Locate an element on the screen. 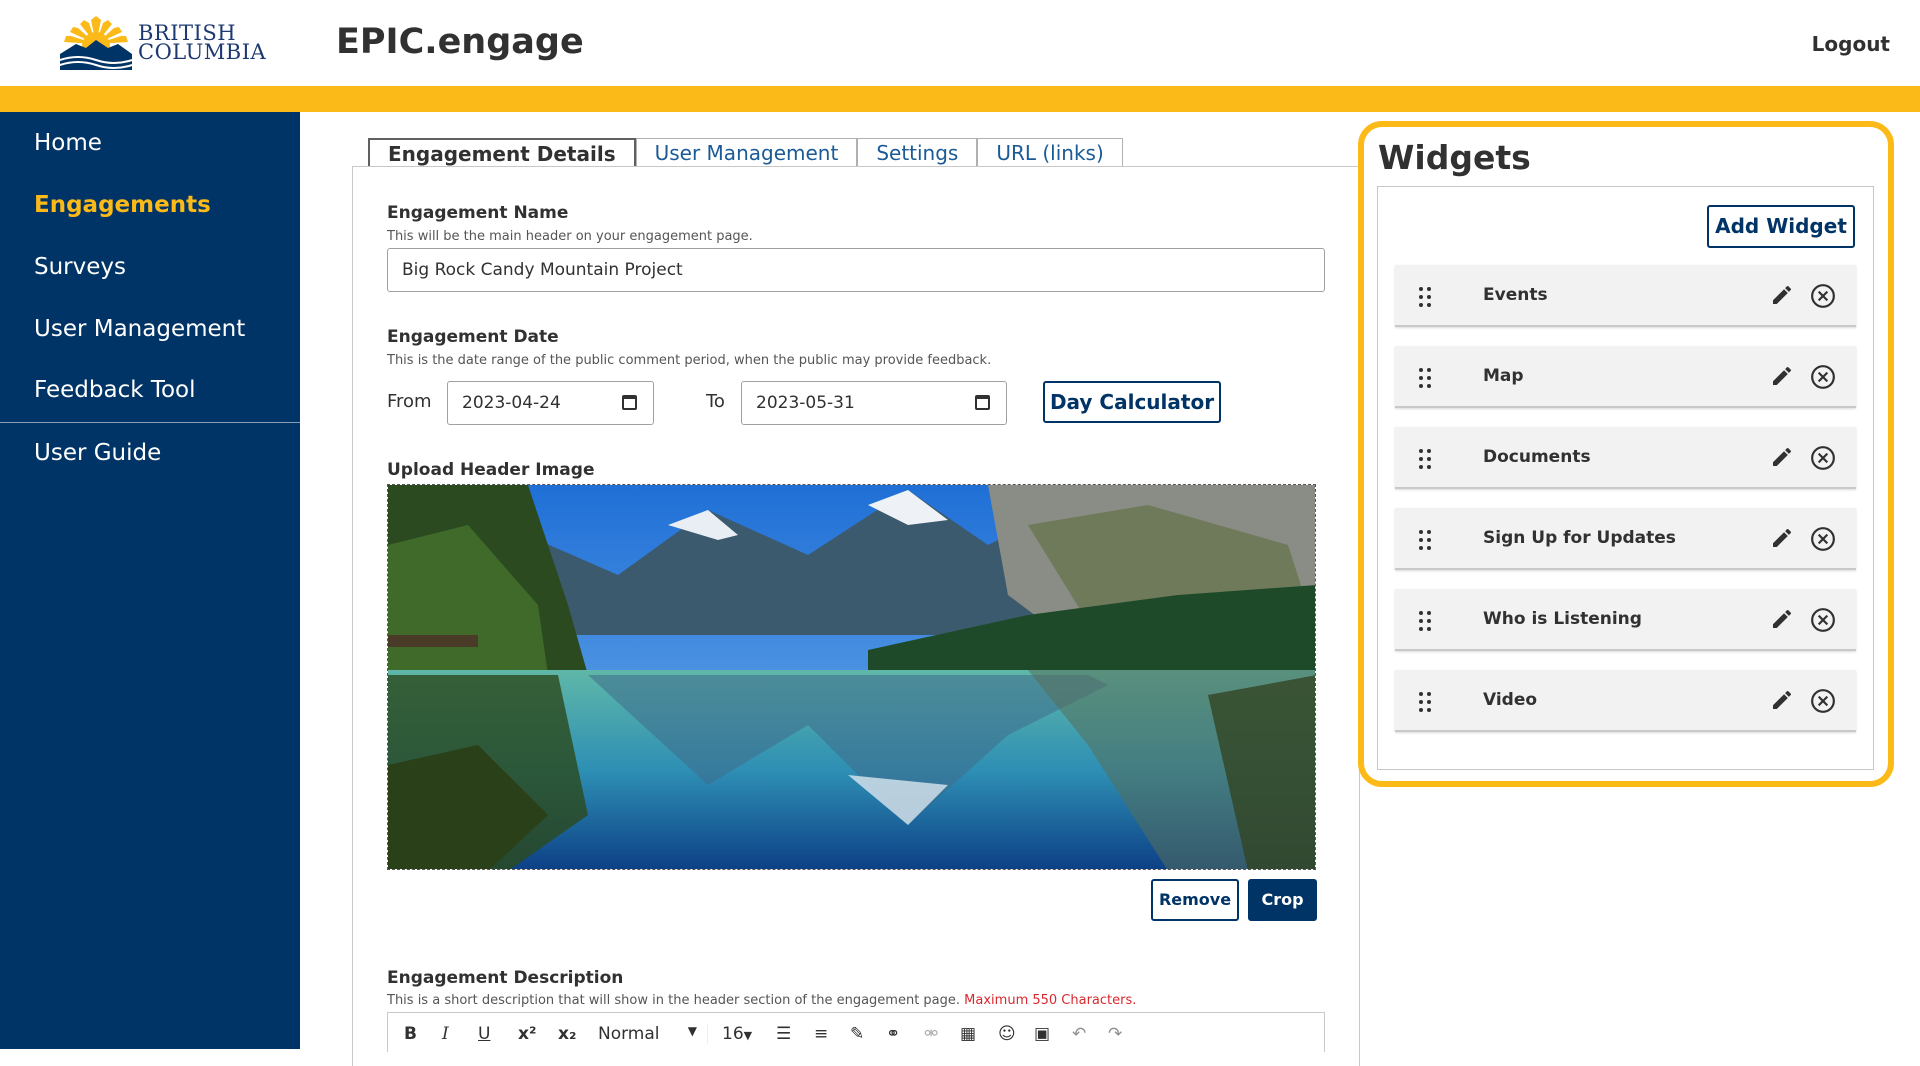  engagement-description-title: Engagement Description is located at coordinates (505, 978).